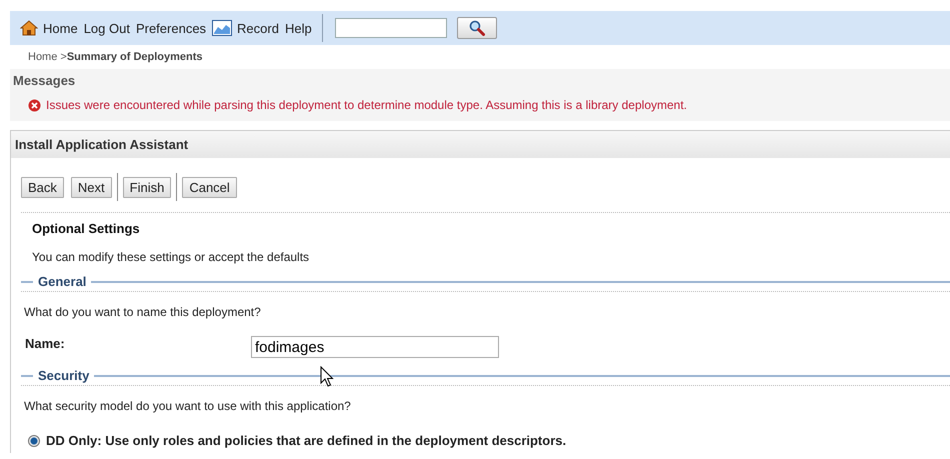 Image resolution: width=950 pixels, height=459 pixels. I want to click on search-field, so click(390, 28).